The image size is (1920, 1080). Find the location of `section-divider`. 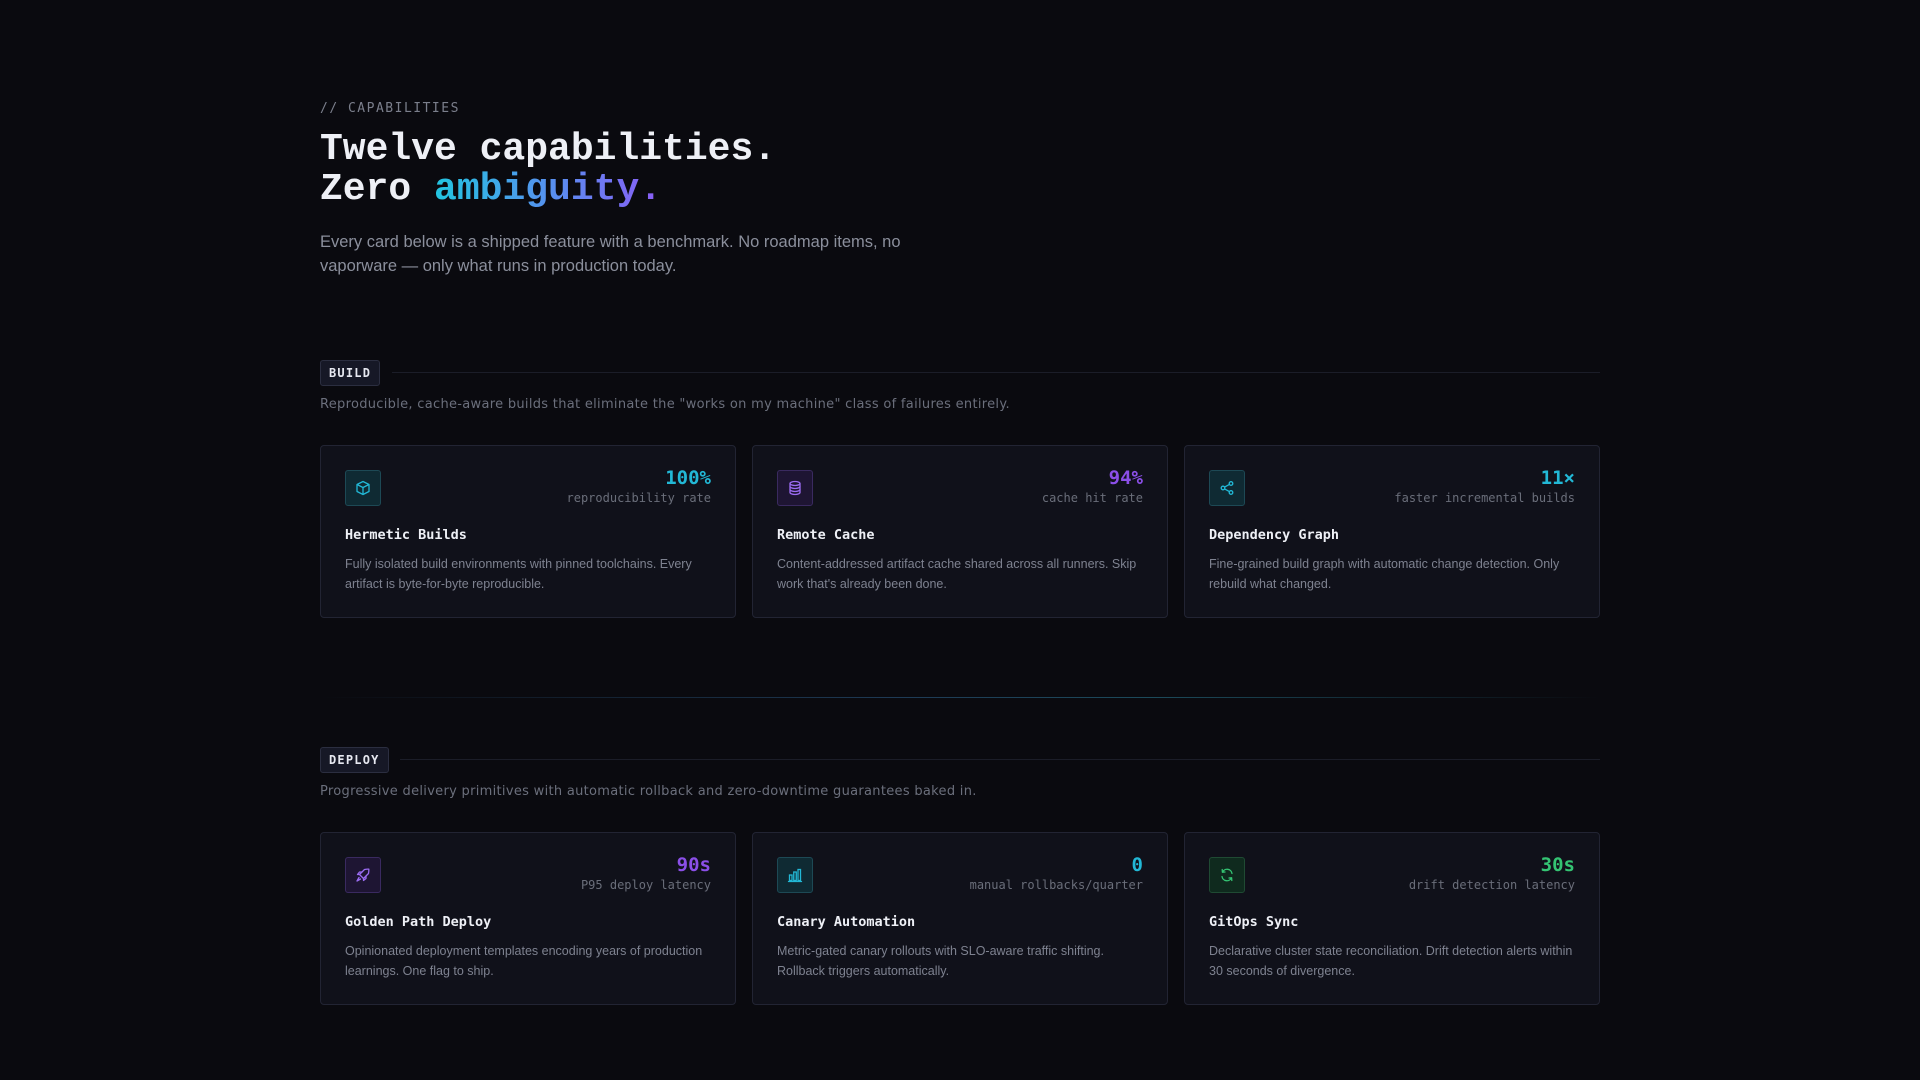

section-divider is located at coordinates (960, 697).